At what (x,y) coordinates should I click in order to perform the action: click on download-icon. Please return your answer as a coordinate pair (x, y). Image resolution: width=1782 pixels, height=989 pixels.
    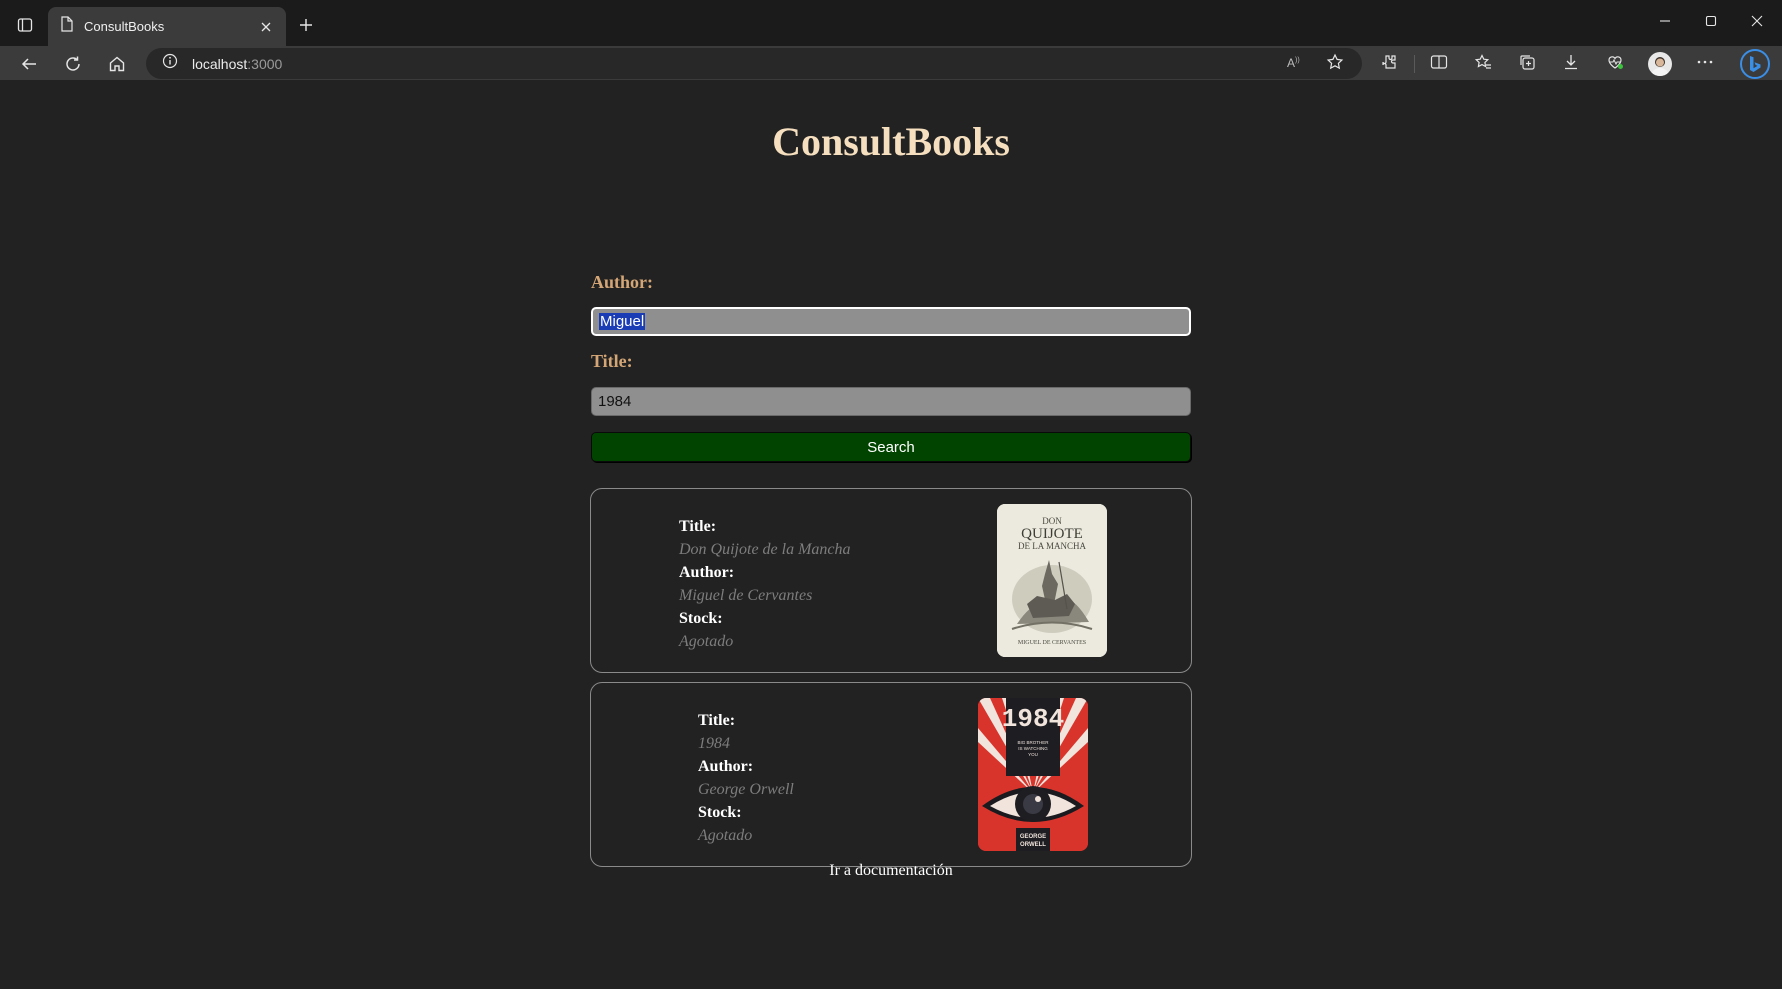
    Looking at the image, I should click on (1571, 62).